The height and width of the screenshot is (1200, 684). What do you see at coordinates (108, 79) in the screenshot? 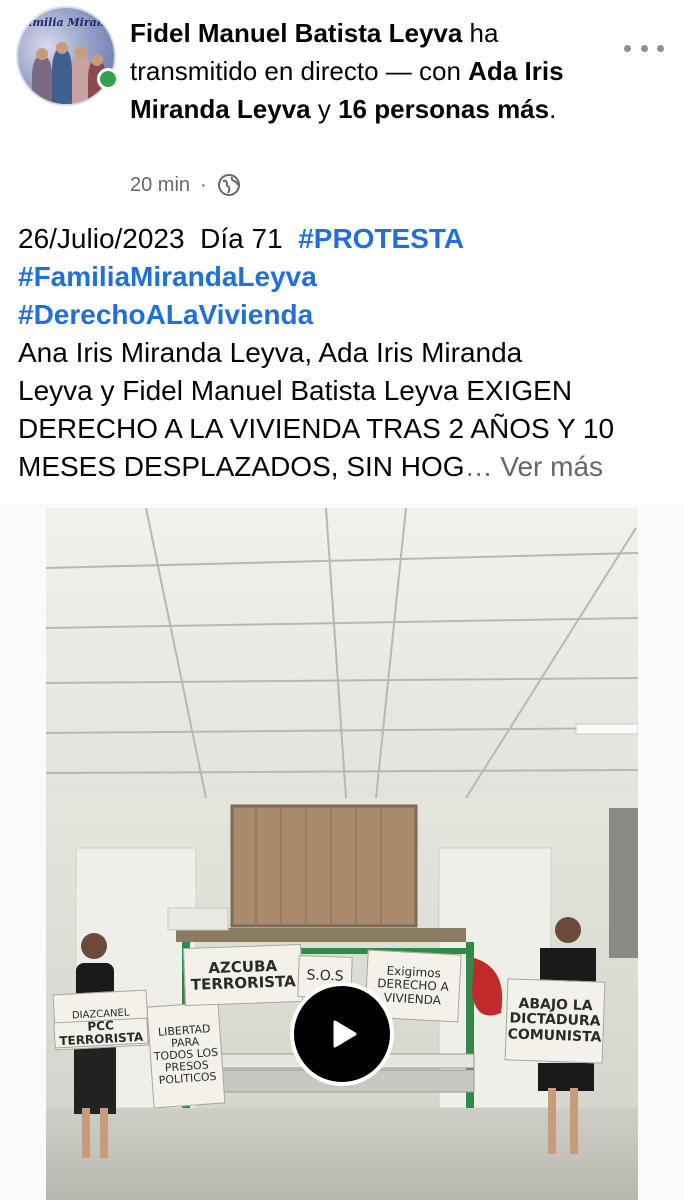
I see `online-status-dot` at bounding box center [108, 79].